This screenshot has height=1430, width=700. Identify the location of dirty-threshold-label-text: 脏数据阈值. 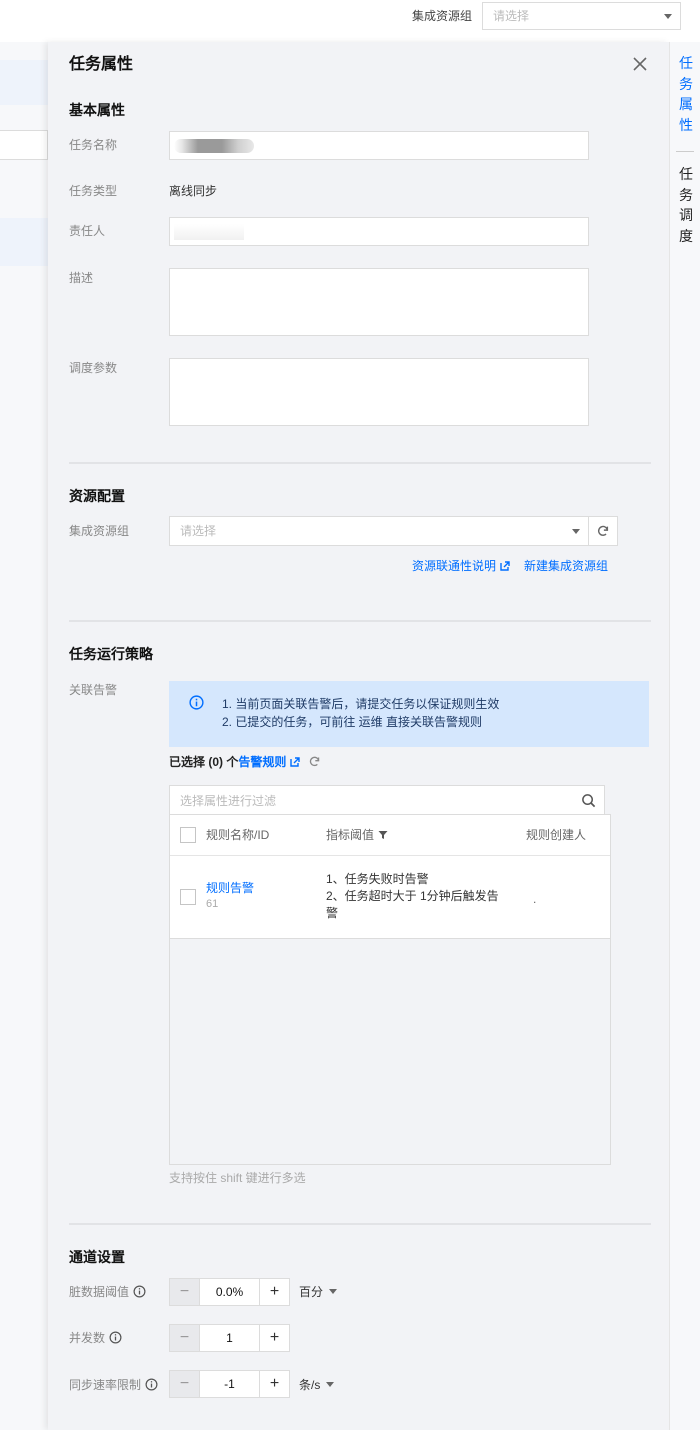
(99, 1292).